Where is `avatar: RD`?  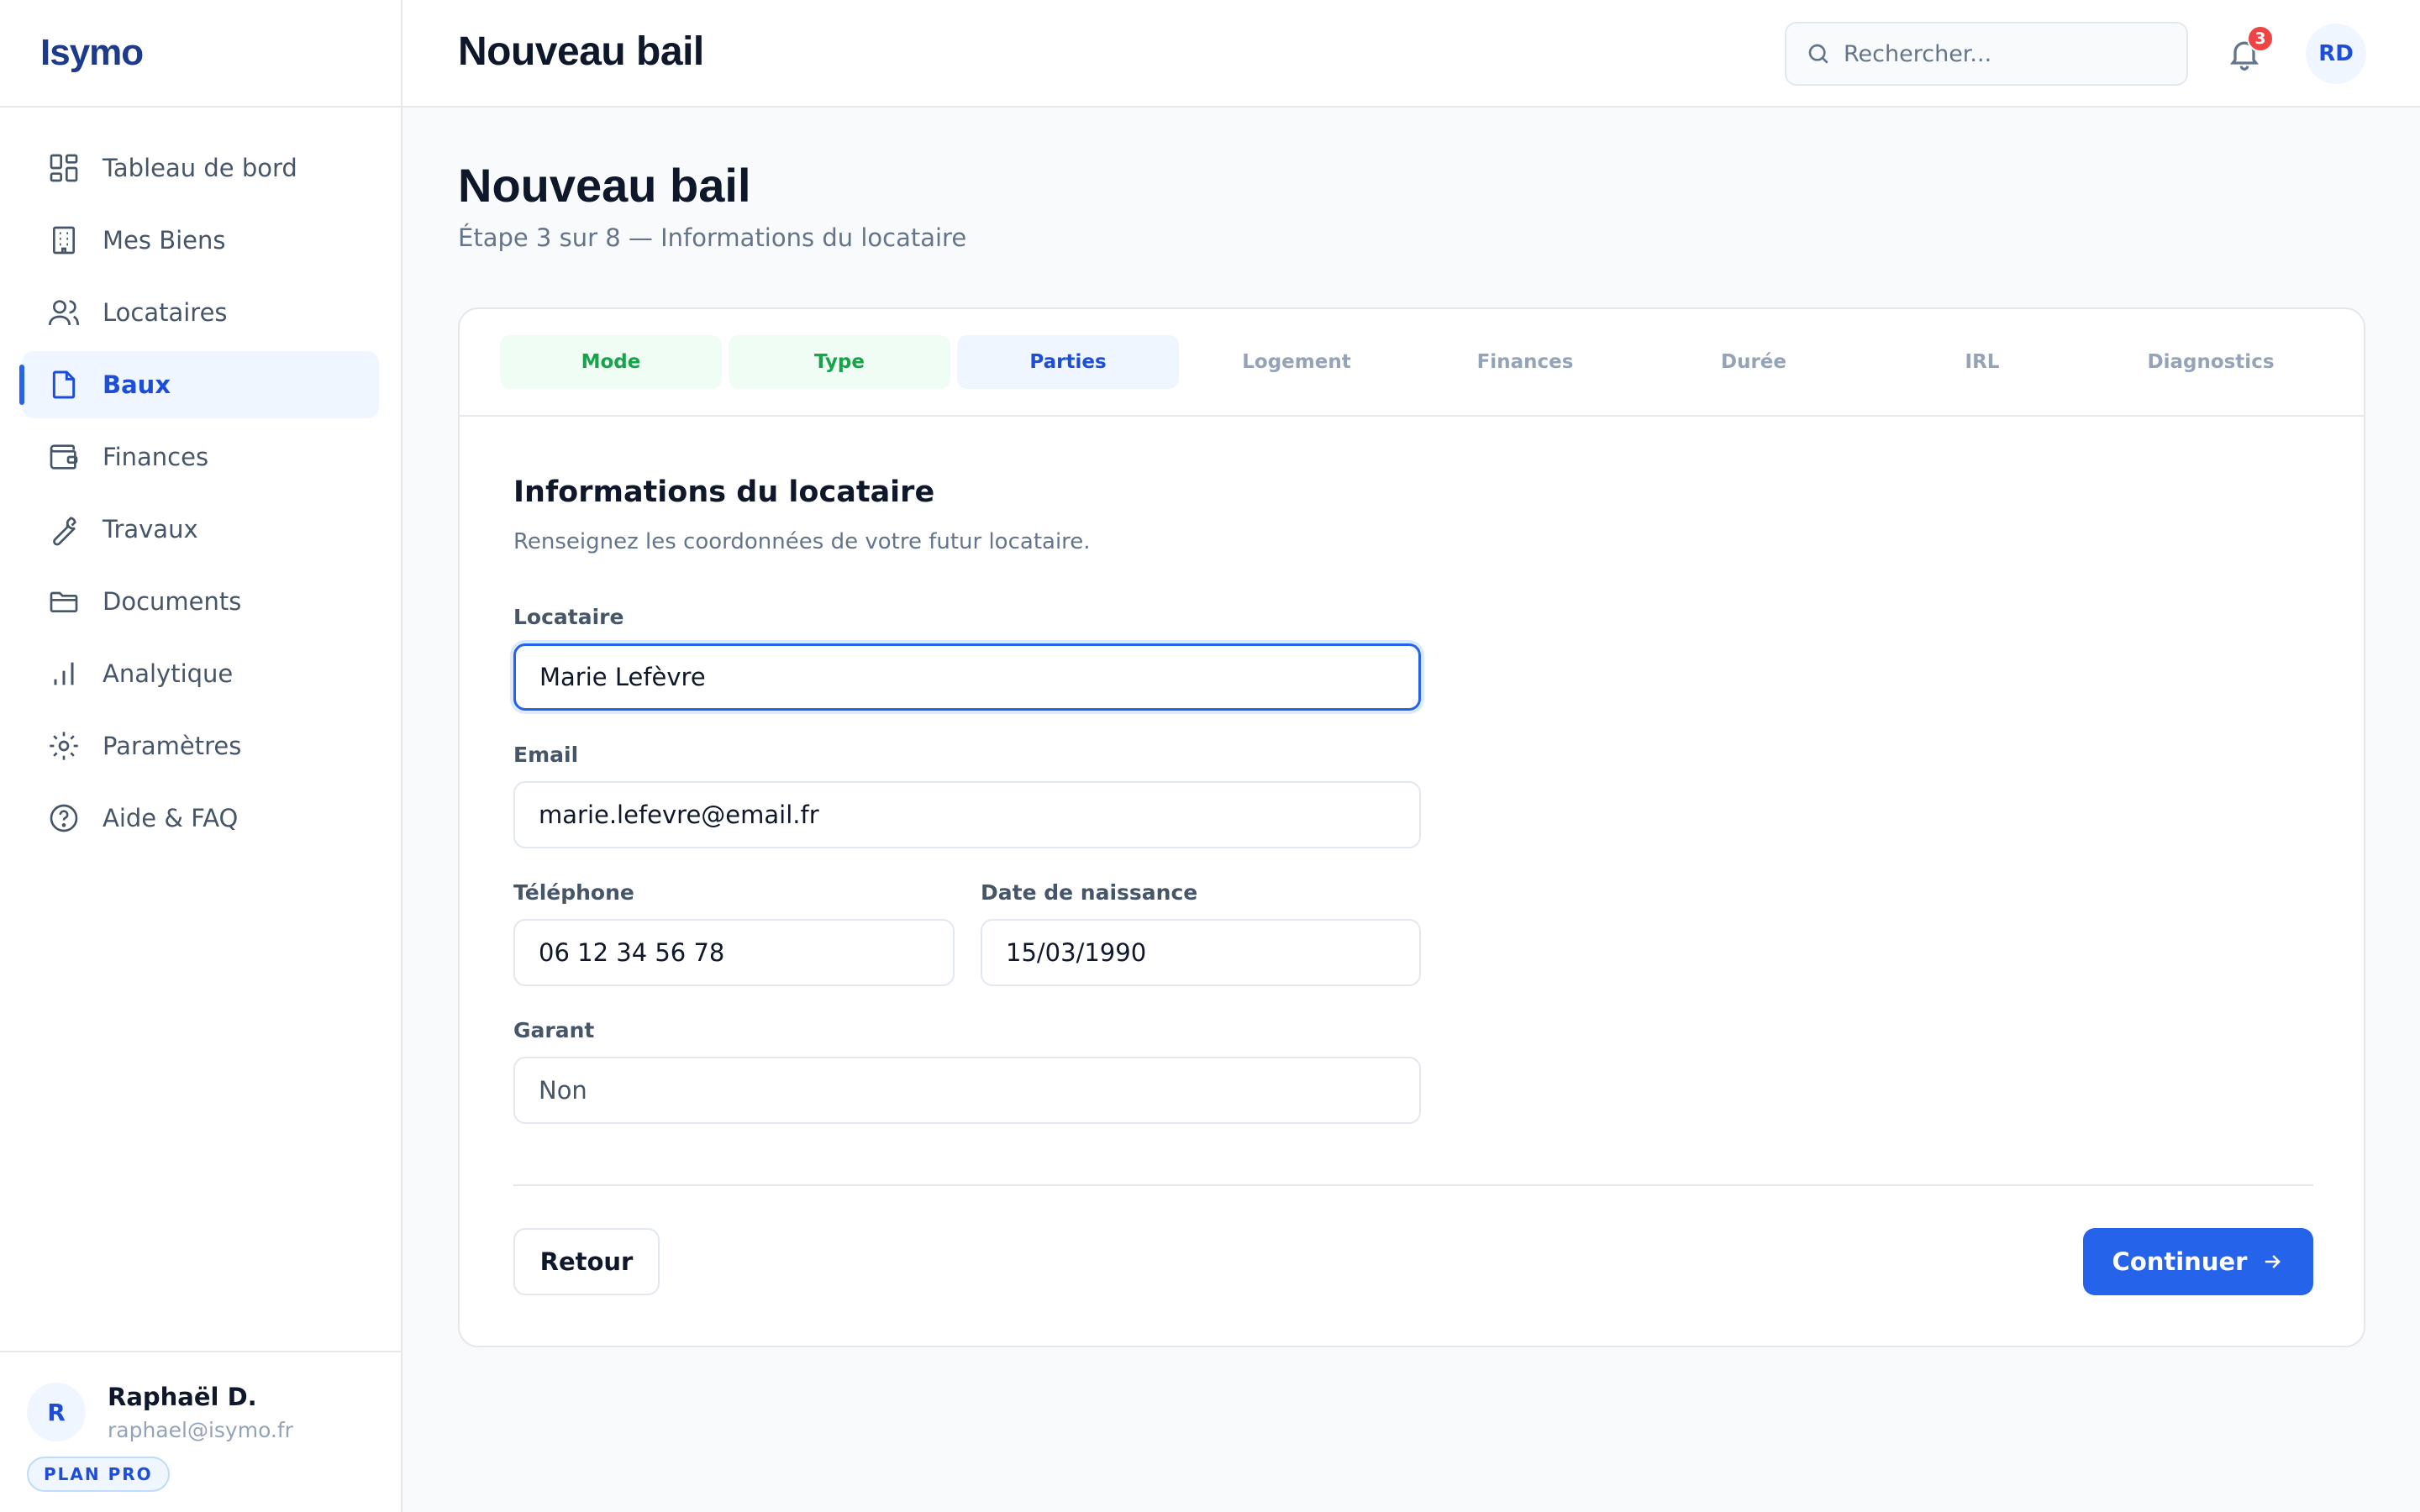 avatar: RD is located at coordinates (2336, 54).